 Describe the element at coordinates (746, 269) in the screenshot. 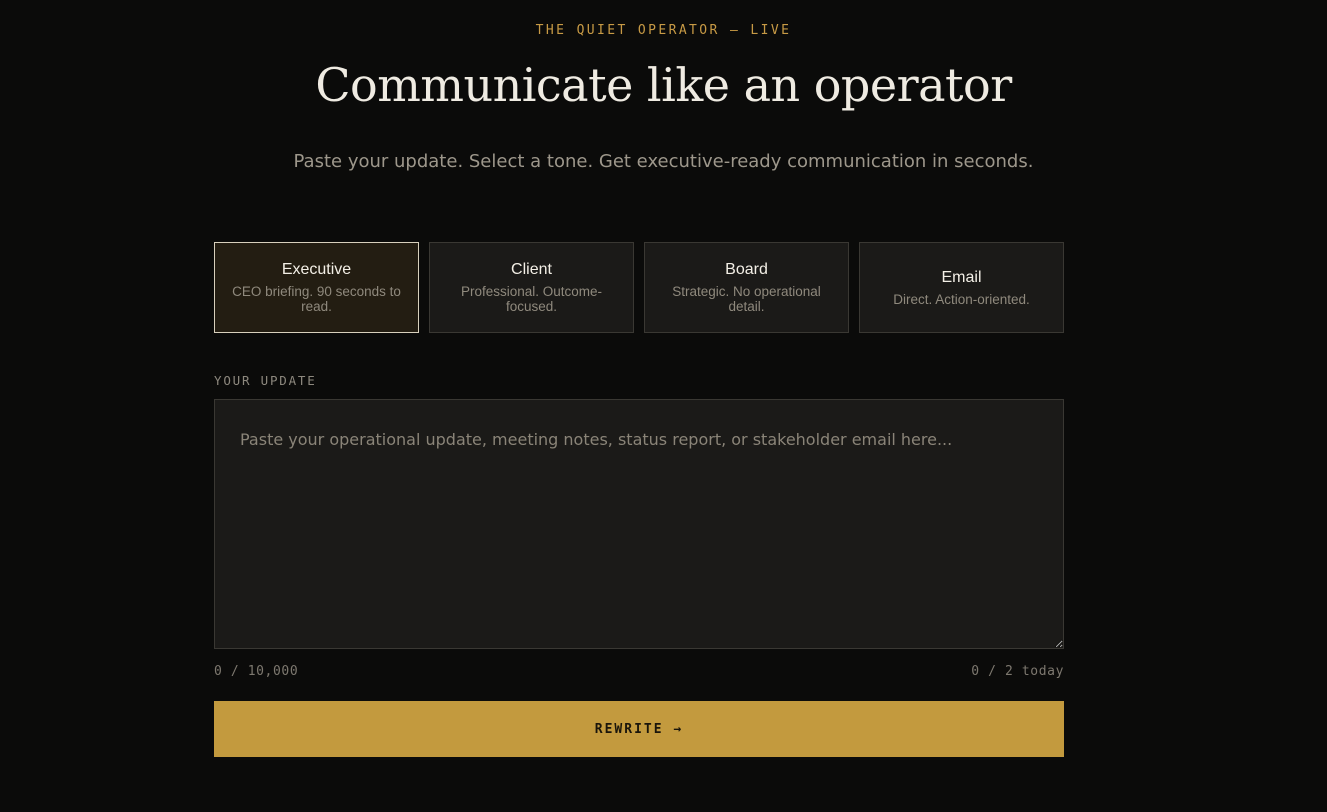

I see `tone-name: Board` at that location.